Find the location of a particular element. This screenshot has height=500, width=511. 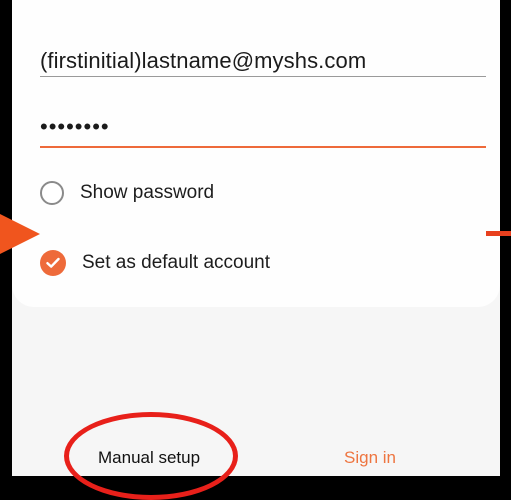

checkmark-circle-icon is located at coordinates (53, 263).